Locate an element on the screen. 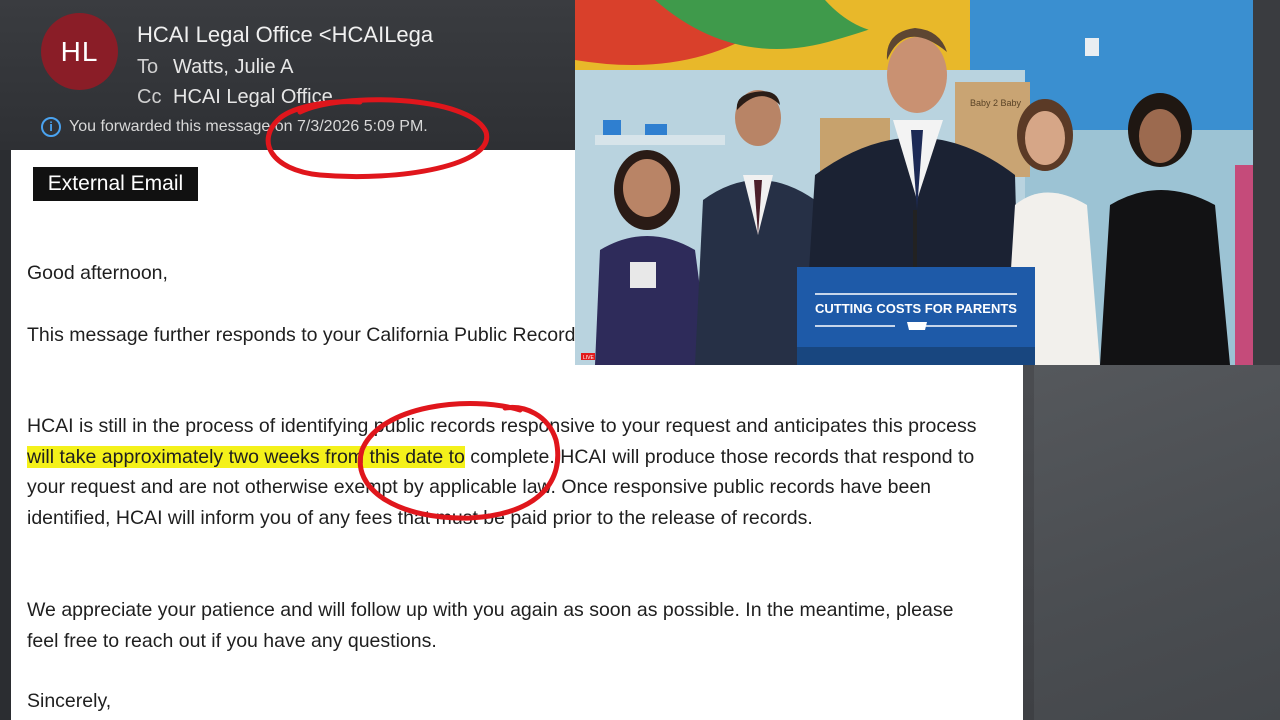 Image resolution: width=1280 pixels, height=720 pixels. video-edge is located at coordinates (1266, 182).